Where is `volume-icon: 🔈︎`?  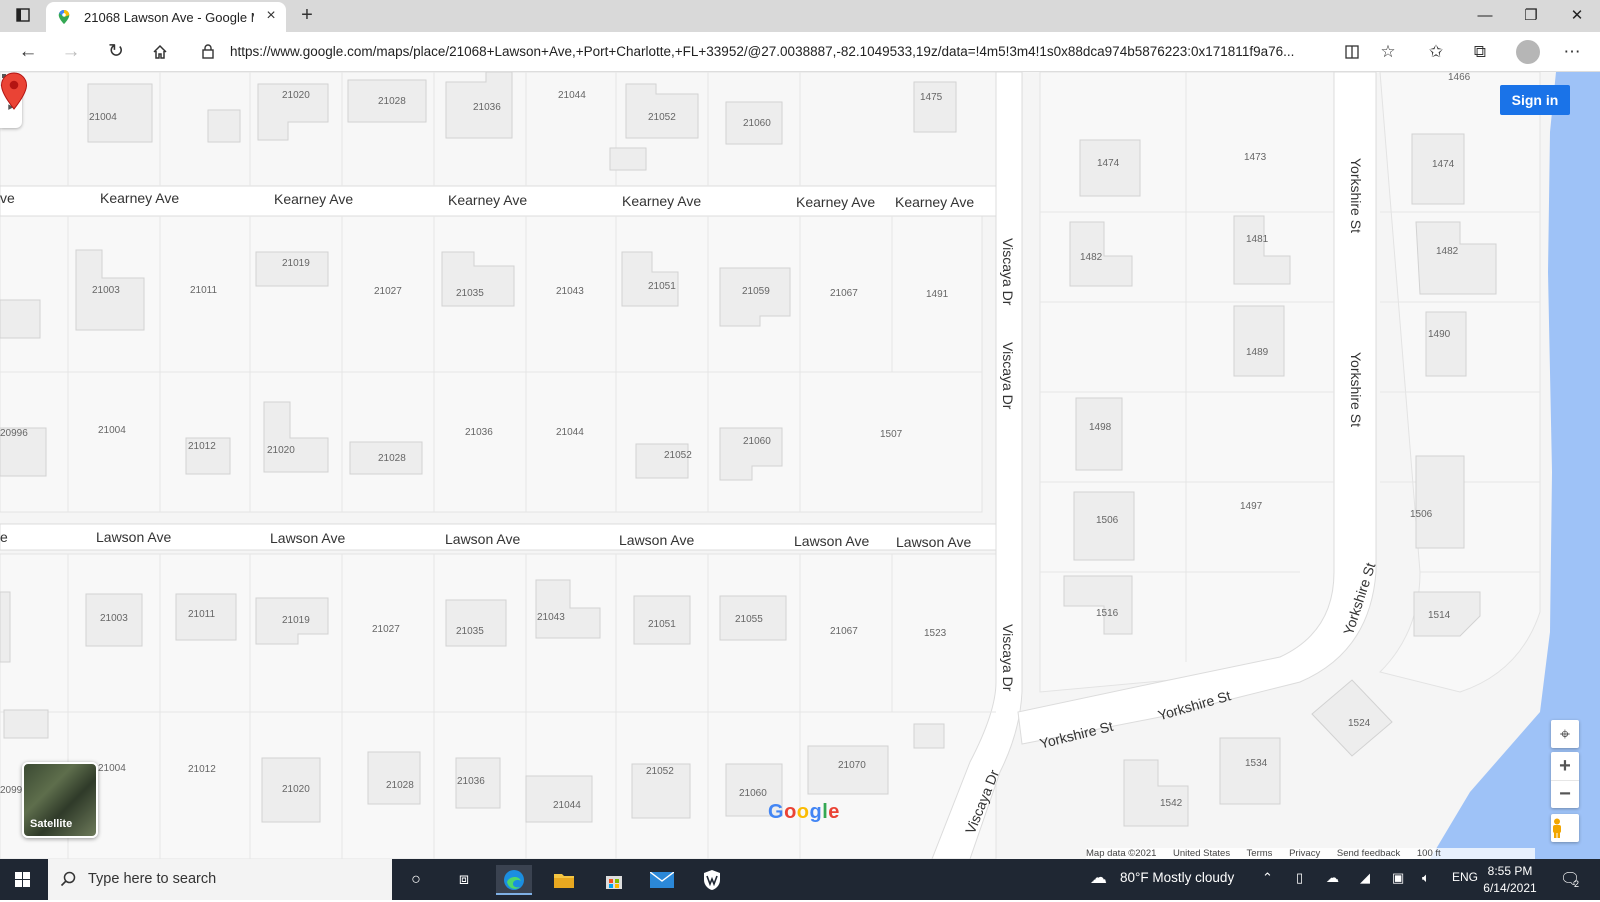 volume-icon: 🔈︎ is located at coordinates (1426, 878).